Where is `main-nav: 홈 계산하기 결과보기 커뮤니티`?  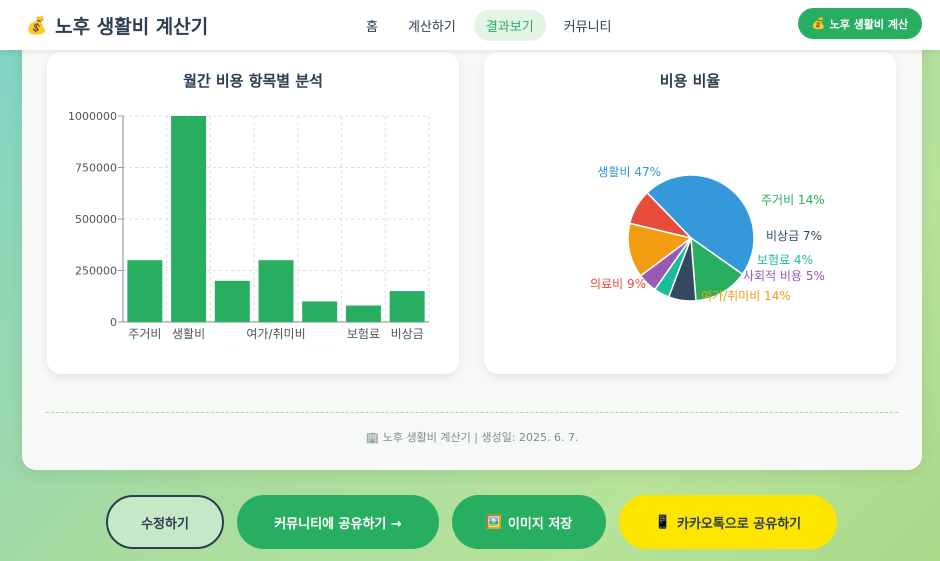
main-nav: 홈 계산하기 결과보기 커뮤니티 is located at coordinates (489, 25).